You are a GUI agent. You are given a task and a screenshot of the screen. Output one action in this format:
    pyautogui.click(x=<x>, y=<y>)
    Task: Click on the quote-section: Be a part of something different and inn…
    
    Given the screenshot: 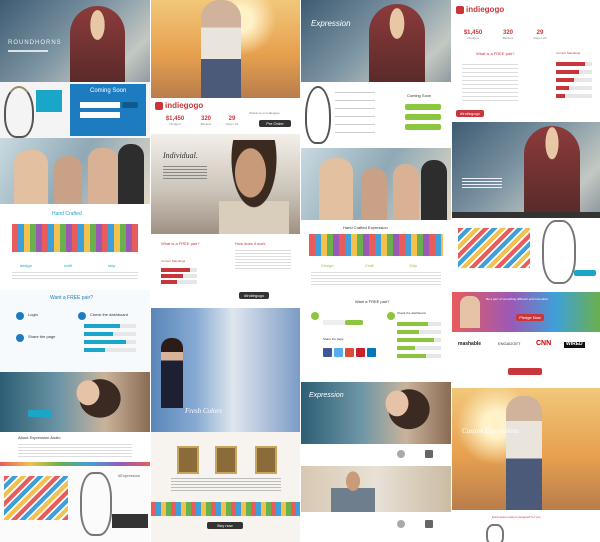 What is the action you would take?
    pyautogui.click(x=526, y=312)
    